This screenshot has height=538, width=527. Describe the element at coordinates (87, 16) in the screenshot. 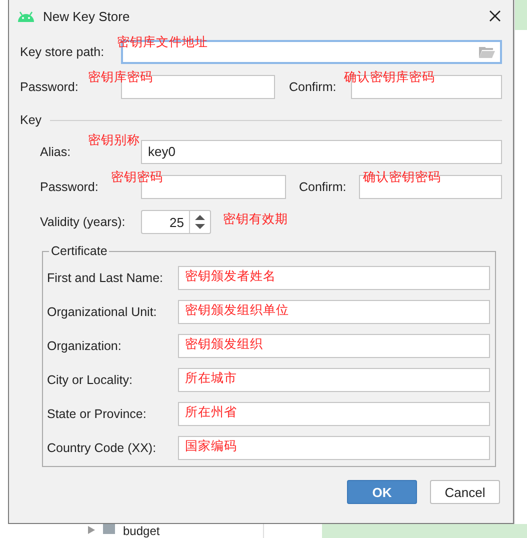

I see `window-title: New Key Store` at that location.